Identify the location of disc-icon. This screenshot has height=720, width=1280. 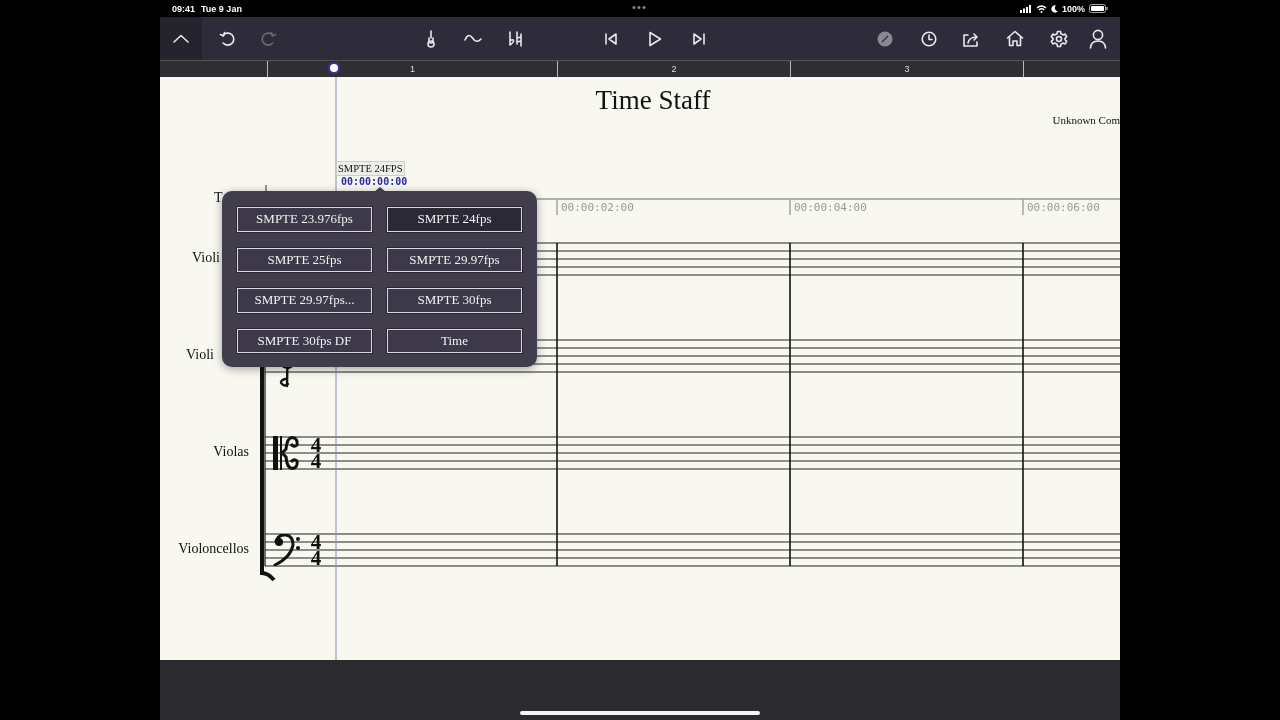
(885, 38).